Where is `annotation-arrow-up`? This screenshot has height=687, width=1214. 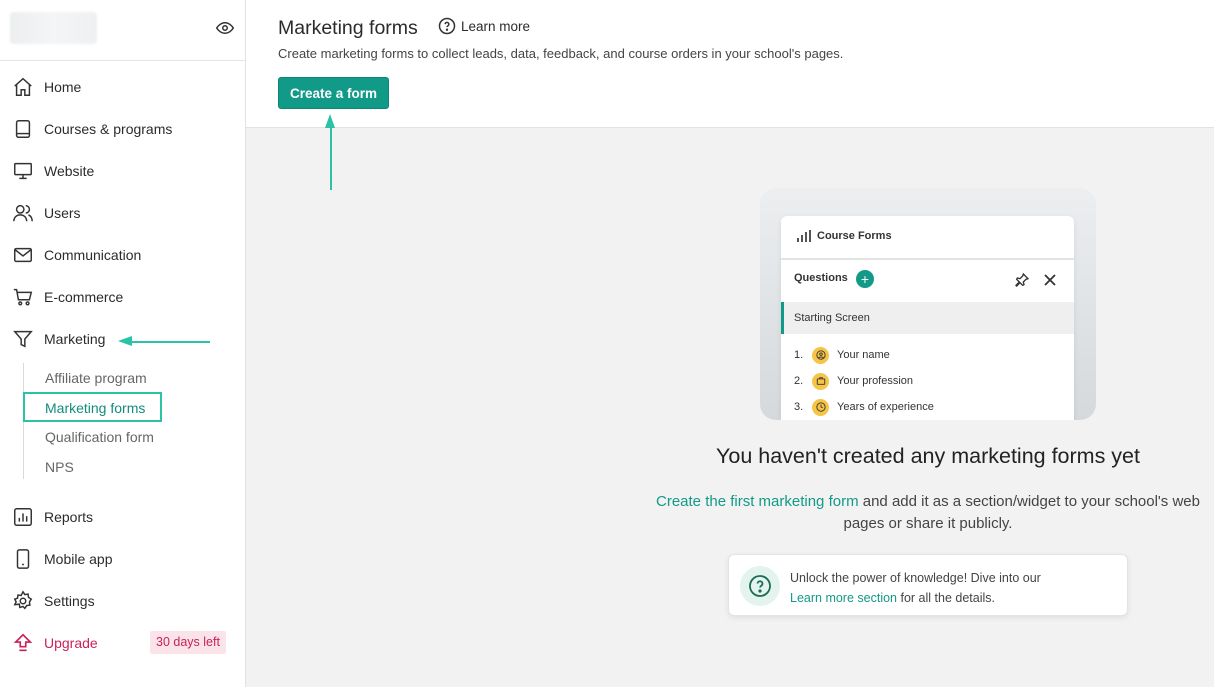
annotation-arrow-up is located at coordinates (330, 152).